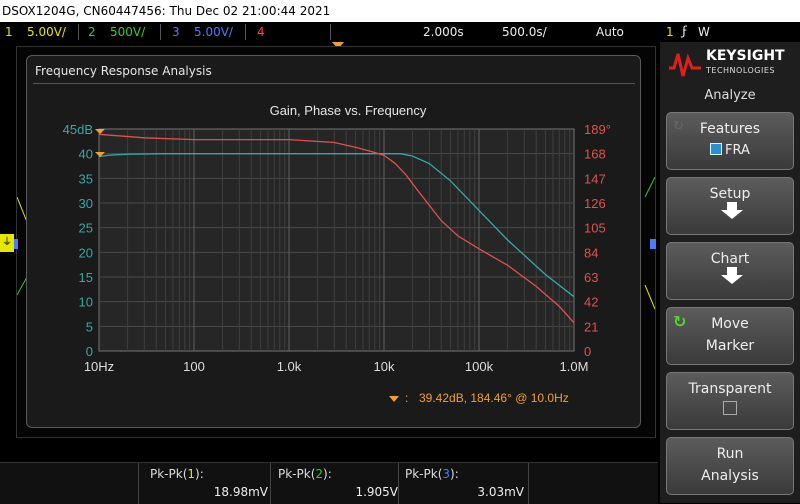 The image size is (800, 504). I want to click on menu-title: Analyze, so click(730, 95).